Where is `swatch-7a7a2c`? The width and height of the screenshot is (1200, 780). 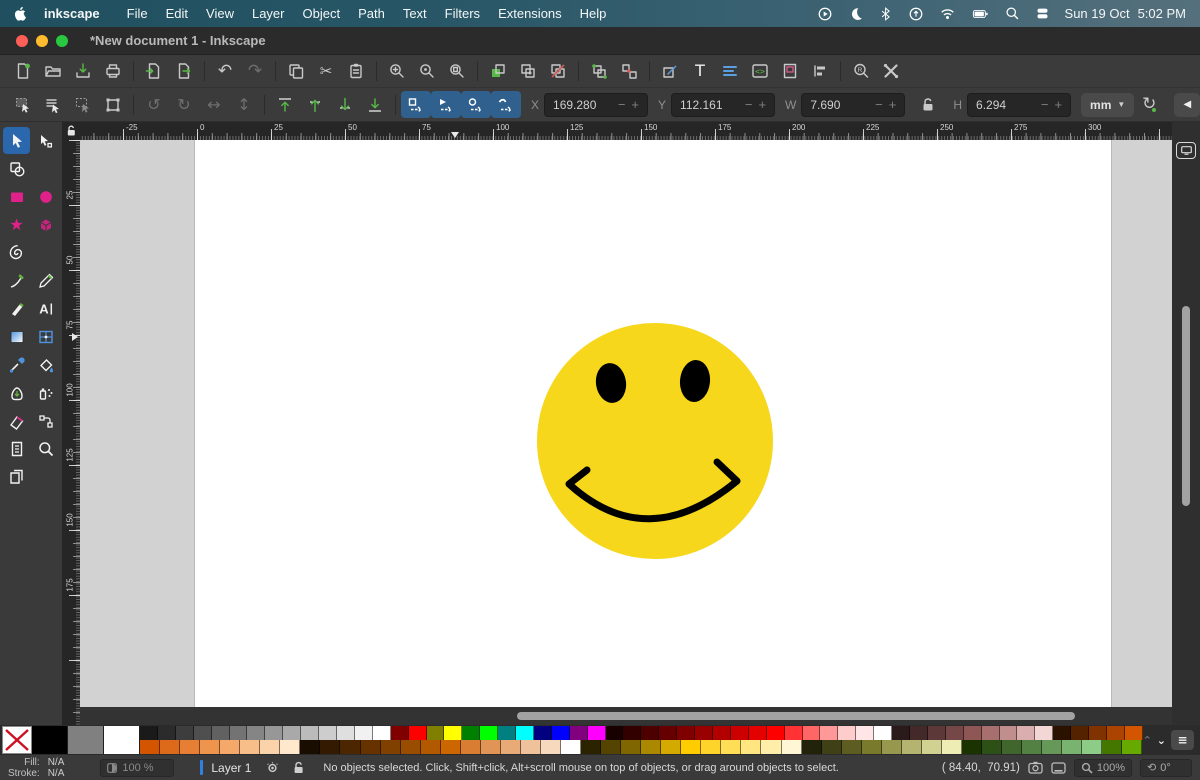
swatch-7a7a2c is located at coordinates (871, 747).